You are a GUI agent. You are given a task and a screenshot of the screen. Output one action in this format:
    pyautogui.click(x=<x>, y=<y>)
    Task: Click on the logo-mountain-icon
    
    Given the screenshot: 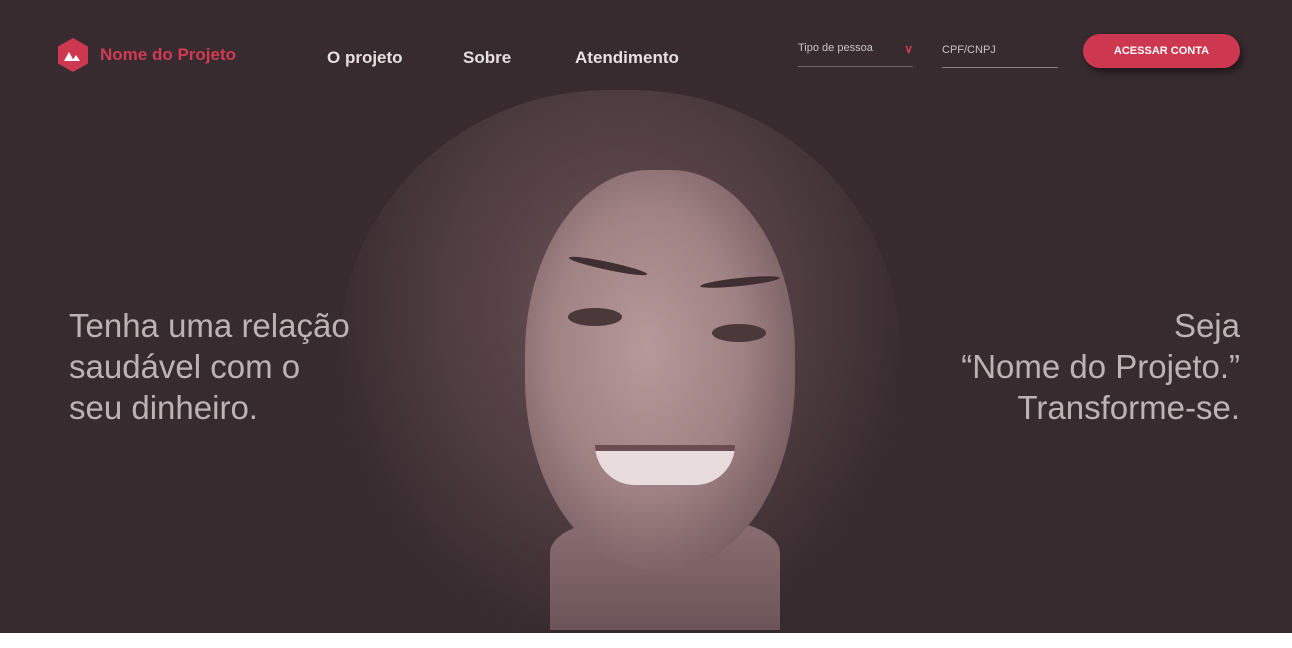 What is the action you would take?
    pyautogui.click(x=73, y=55)
    